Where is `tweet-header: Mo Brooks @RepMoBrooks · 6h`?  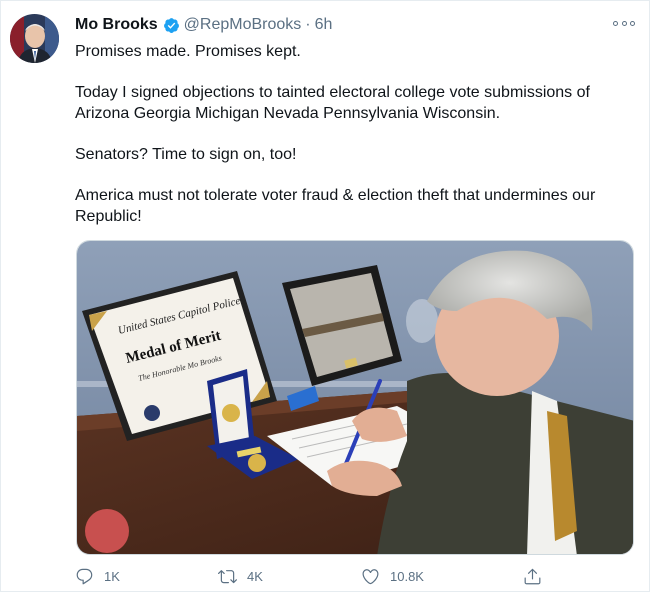 tweet-header: Mo Brooks @RepMoBrooks · 6h is located at coordinates (203, 25).